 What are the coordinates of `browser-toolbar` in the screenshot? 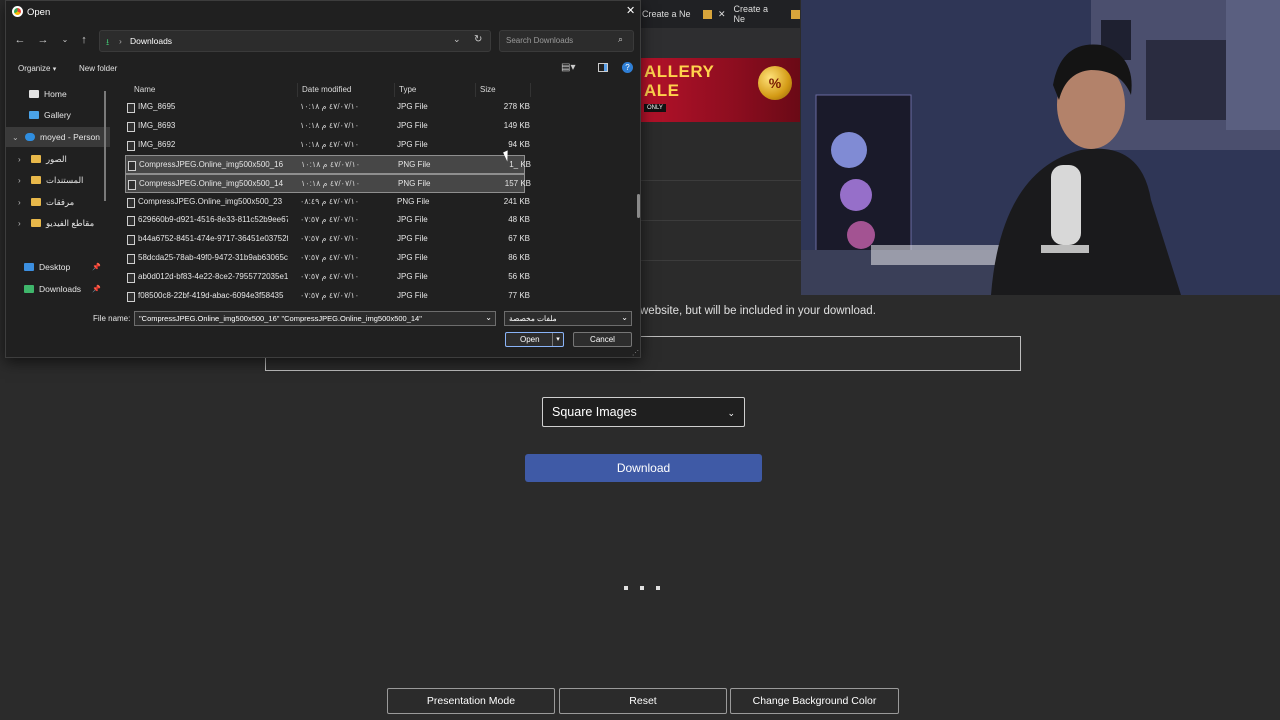 It's located at (720, 43).